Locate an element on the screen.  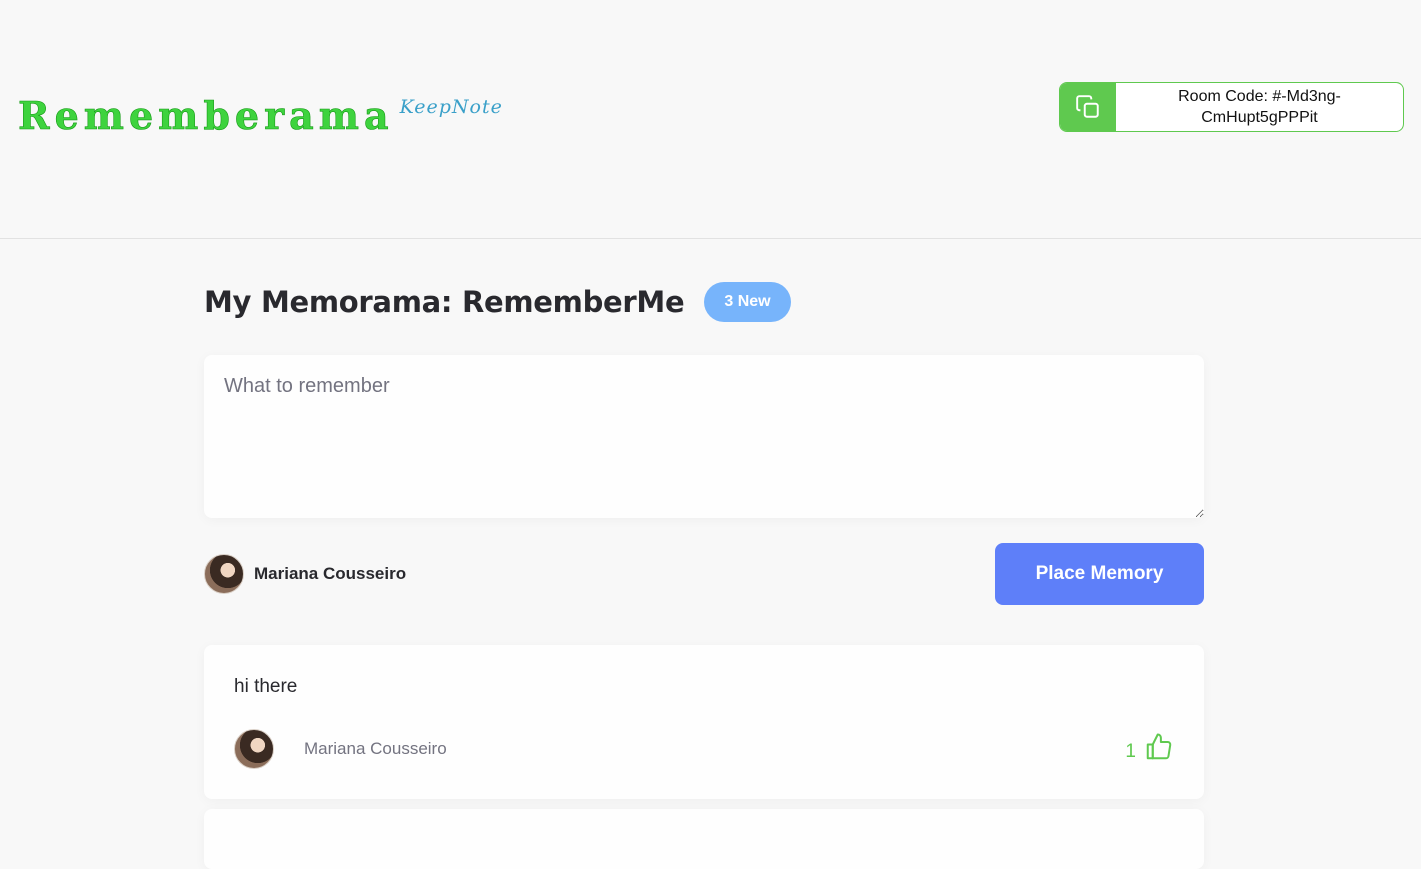
current-user: Mariana Cousseiro is located at coordinates (305, 574).